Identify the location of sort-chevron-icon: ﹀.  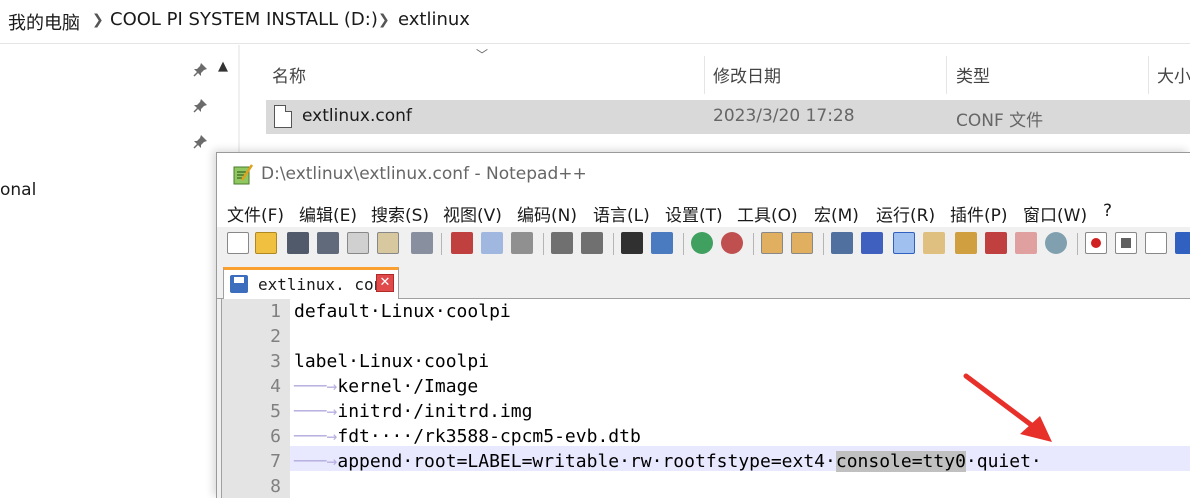
(482, 55).